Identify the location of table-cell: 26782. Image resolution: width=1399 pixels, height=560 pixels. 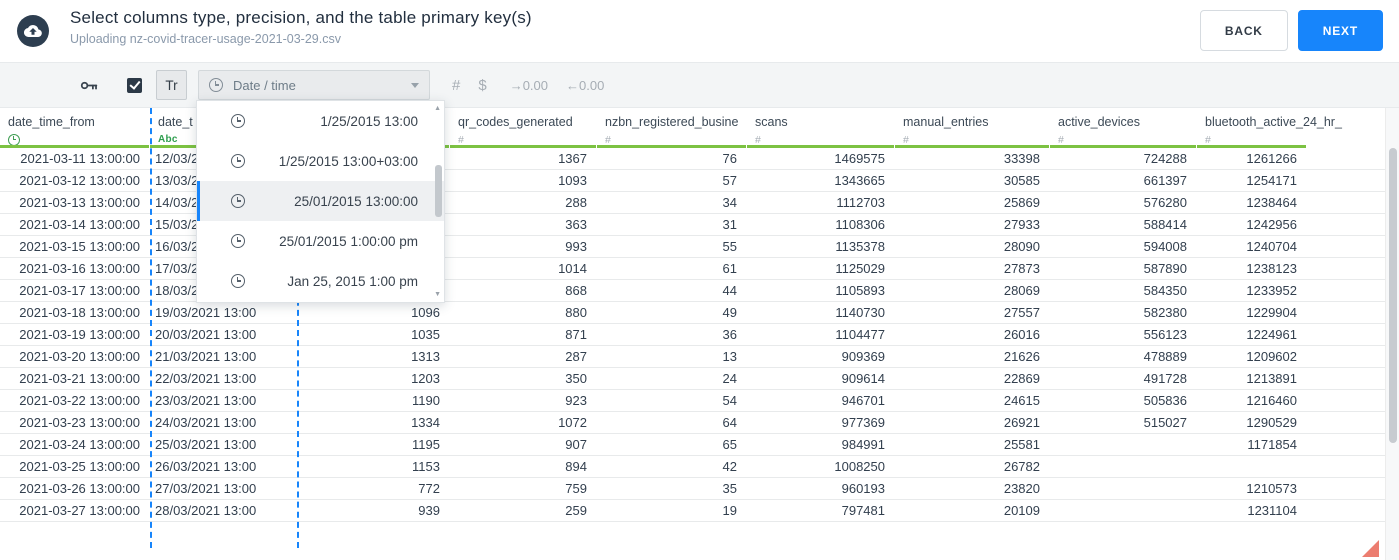
(1021, 466).